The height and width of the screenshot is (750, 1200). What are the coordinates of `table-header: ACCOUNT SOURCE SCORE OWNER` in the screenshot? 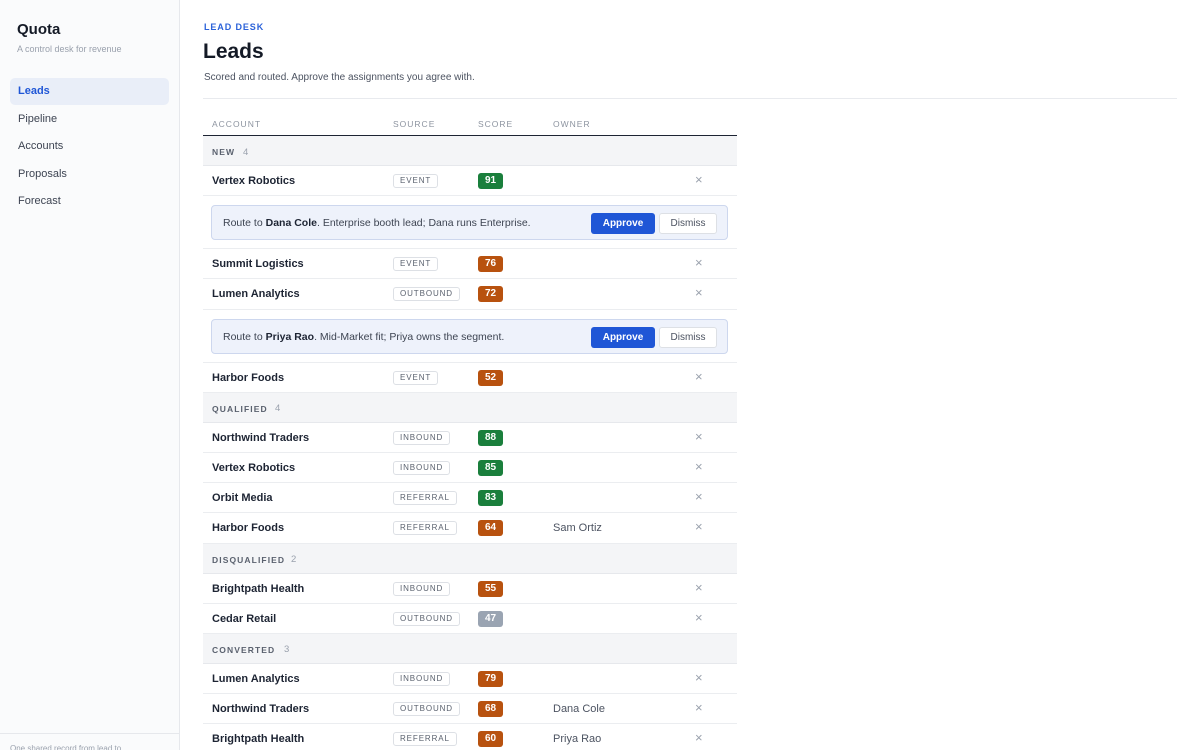 It's located at (470, 123).